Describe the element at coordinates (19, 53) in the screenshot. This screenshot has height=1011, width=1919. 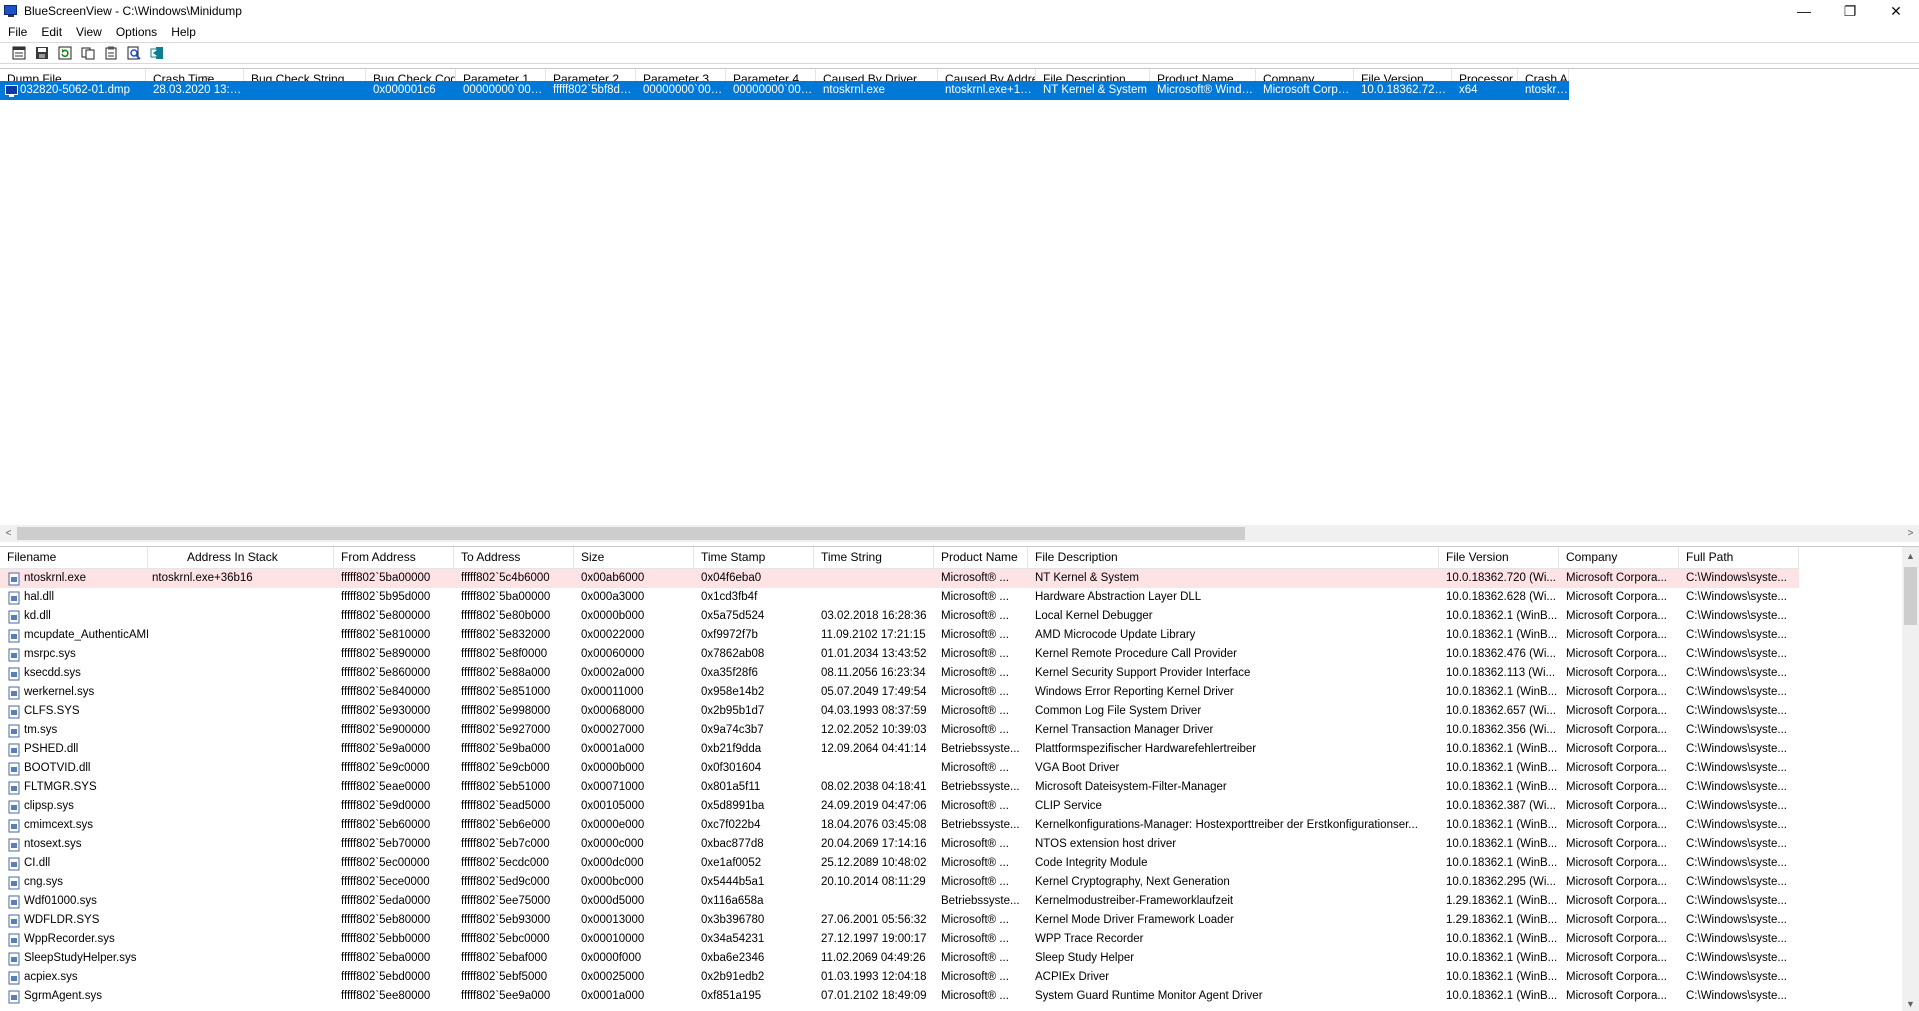
I see `properties-icon` at that location.